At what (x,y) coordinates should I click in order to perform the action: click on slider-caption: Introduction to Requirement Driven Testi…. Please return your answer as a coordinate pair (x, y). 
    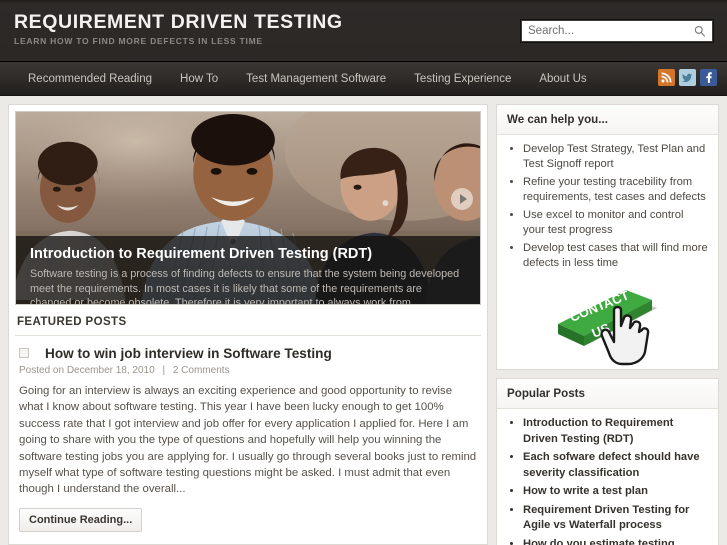
    Looking at the image, I should click on (248, 270).